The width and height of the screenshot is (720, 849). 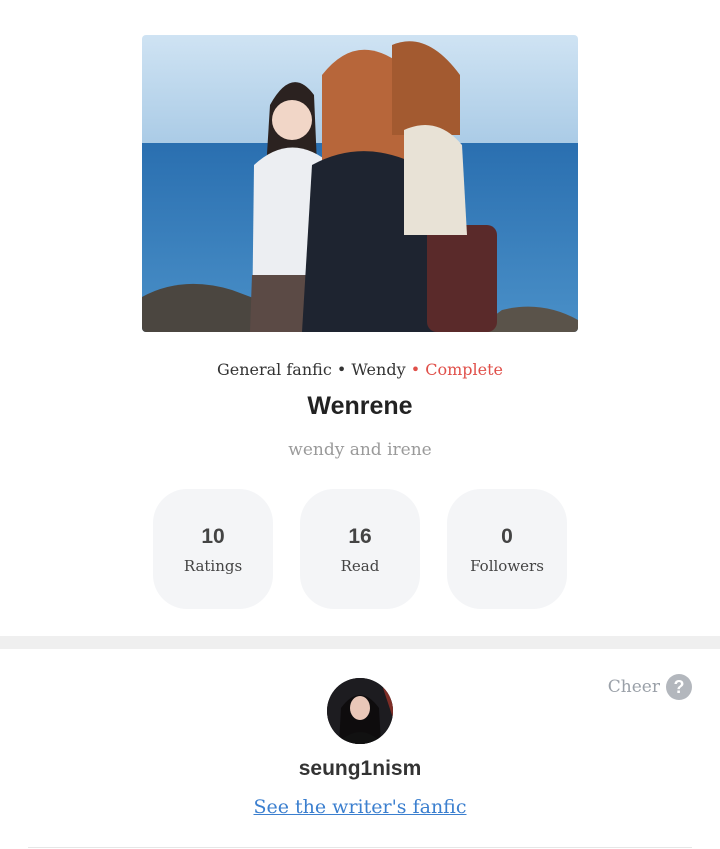 I want to click on story-meta: General fanfic • Wendy • Complete, so click(x=360, y=369).